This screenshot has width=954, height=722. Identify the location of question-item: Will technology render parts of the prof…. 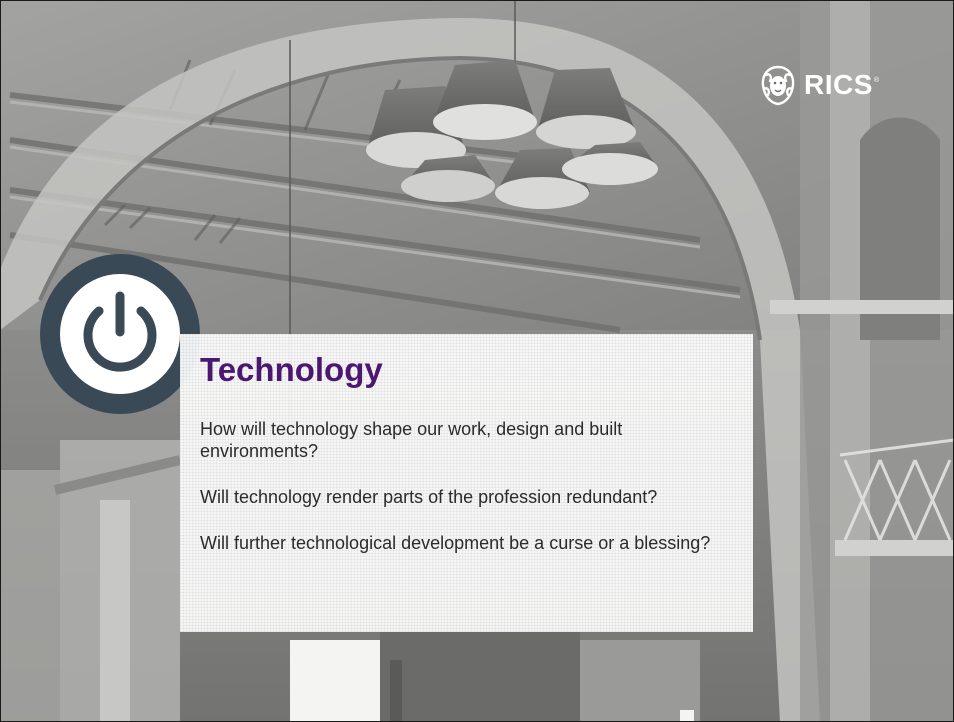
(429, 497).